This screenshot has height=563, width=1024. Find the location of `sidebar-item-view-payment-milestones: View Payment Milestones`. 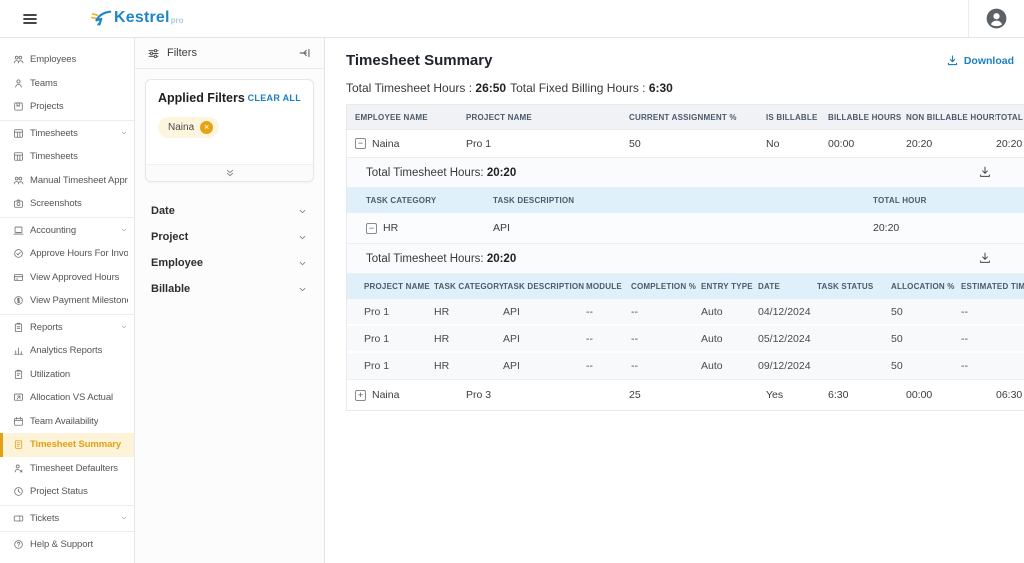

sidebar-item-view-payment-milestones: View Payment Milestones is located at coordinates (67, 301).